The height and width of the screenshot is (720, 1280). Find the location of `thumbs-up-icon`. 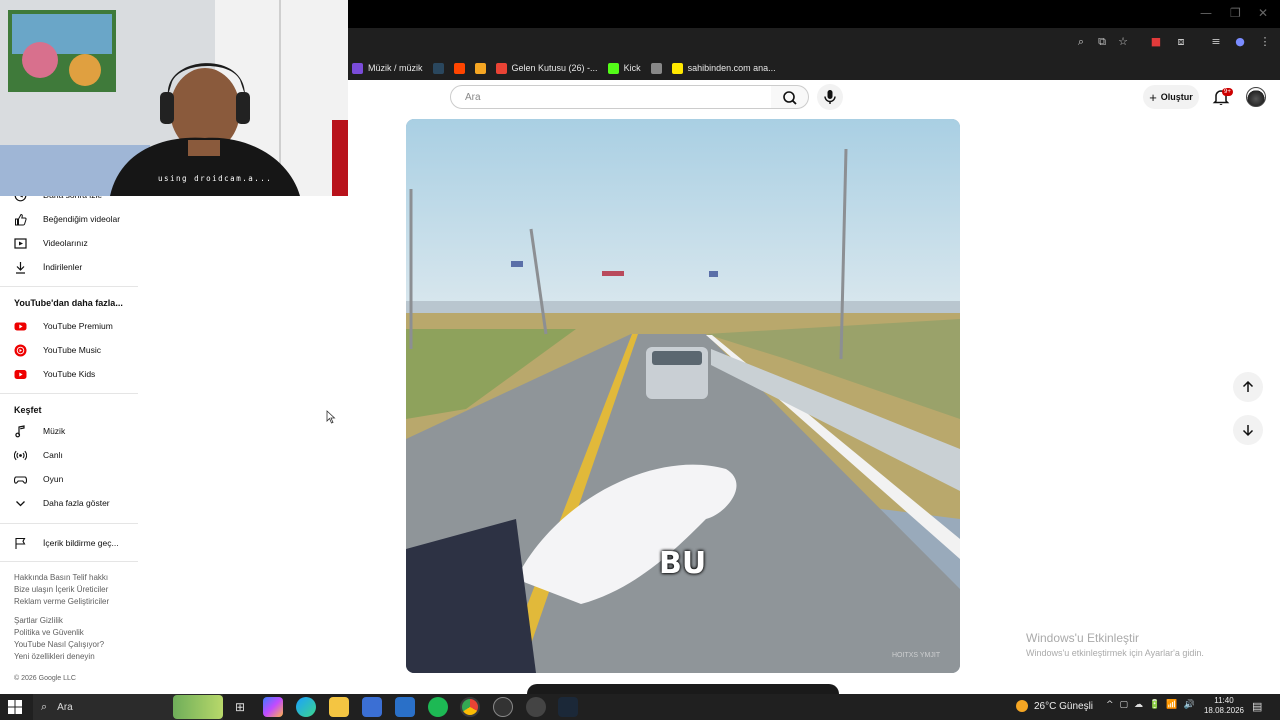

thumbs-up-icon is located at coordinates (21, 219).